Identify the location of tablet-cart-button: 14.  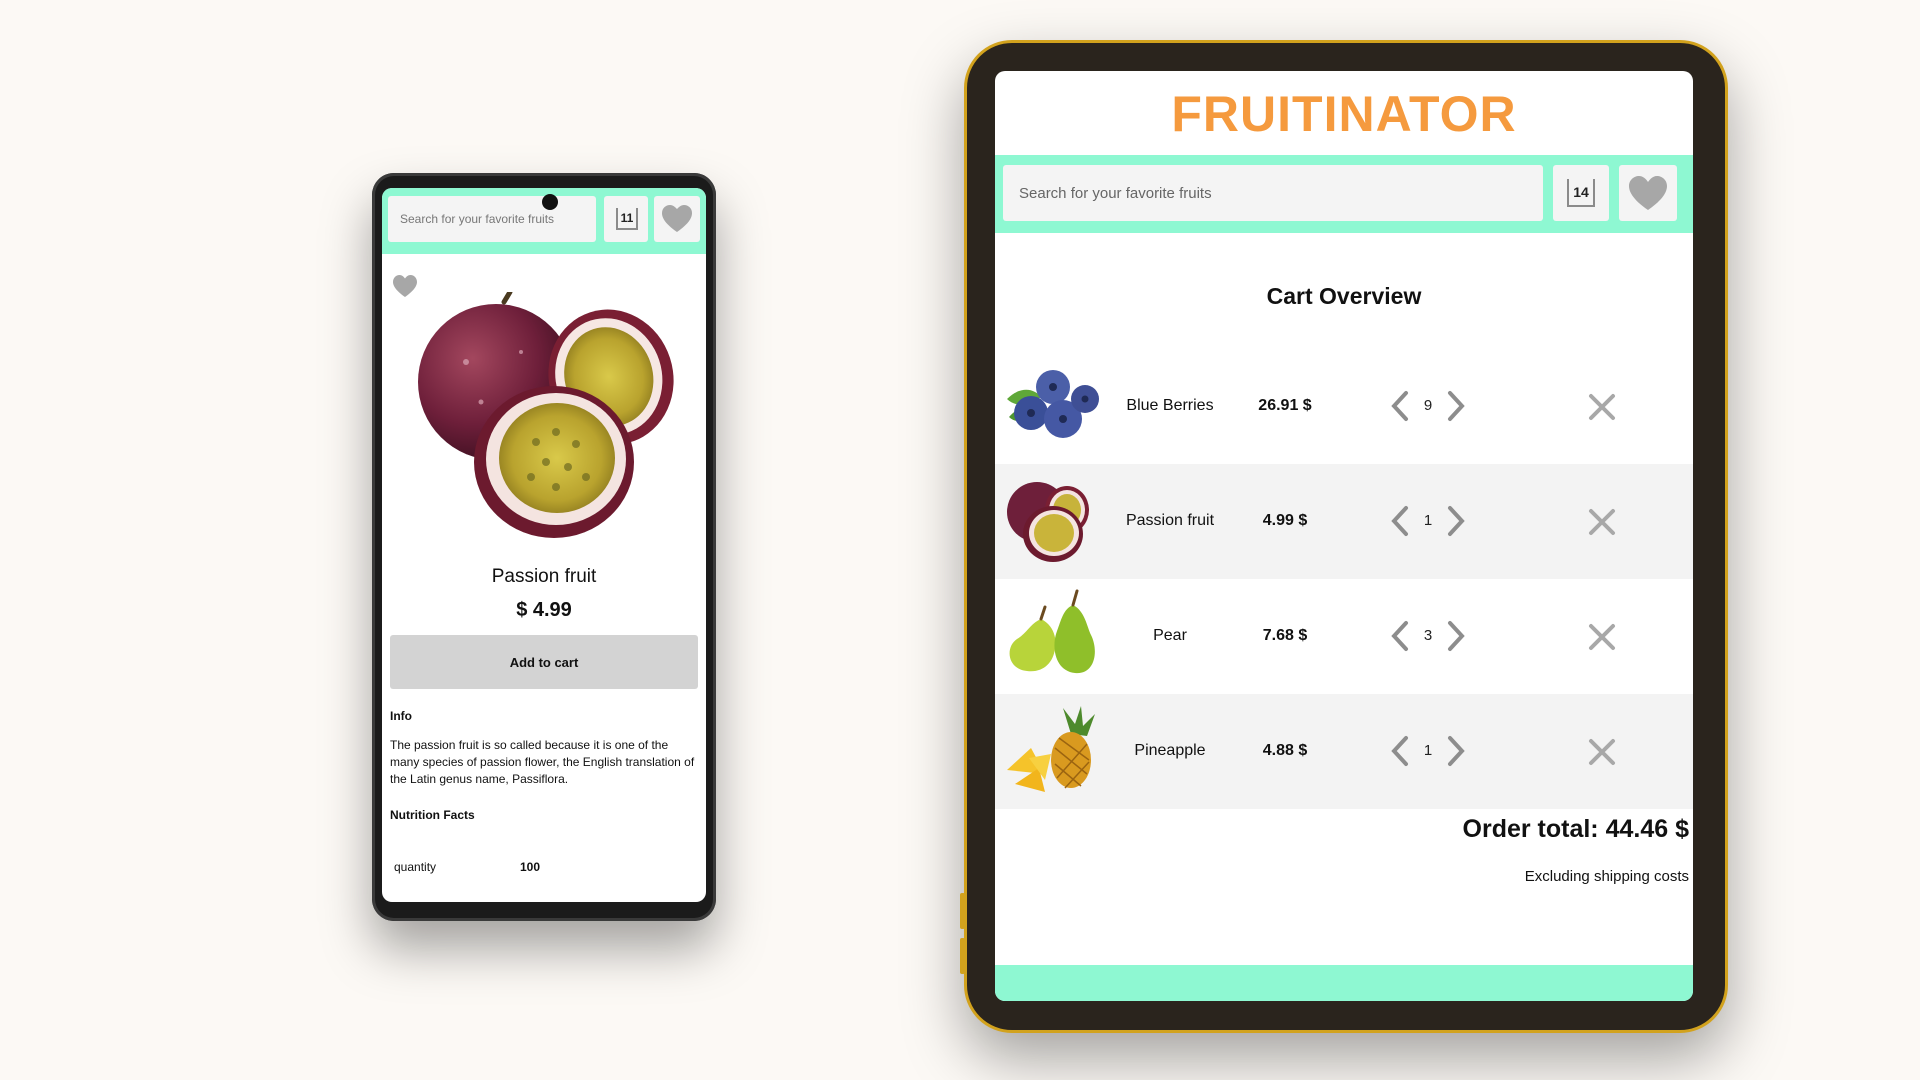
(1581, 193).